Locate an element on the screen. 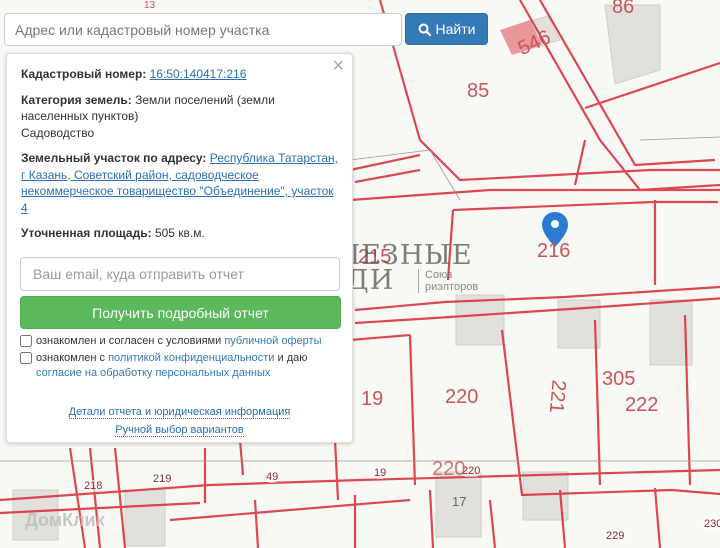  search-icon is located at coordinates (424, 29).